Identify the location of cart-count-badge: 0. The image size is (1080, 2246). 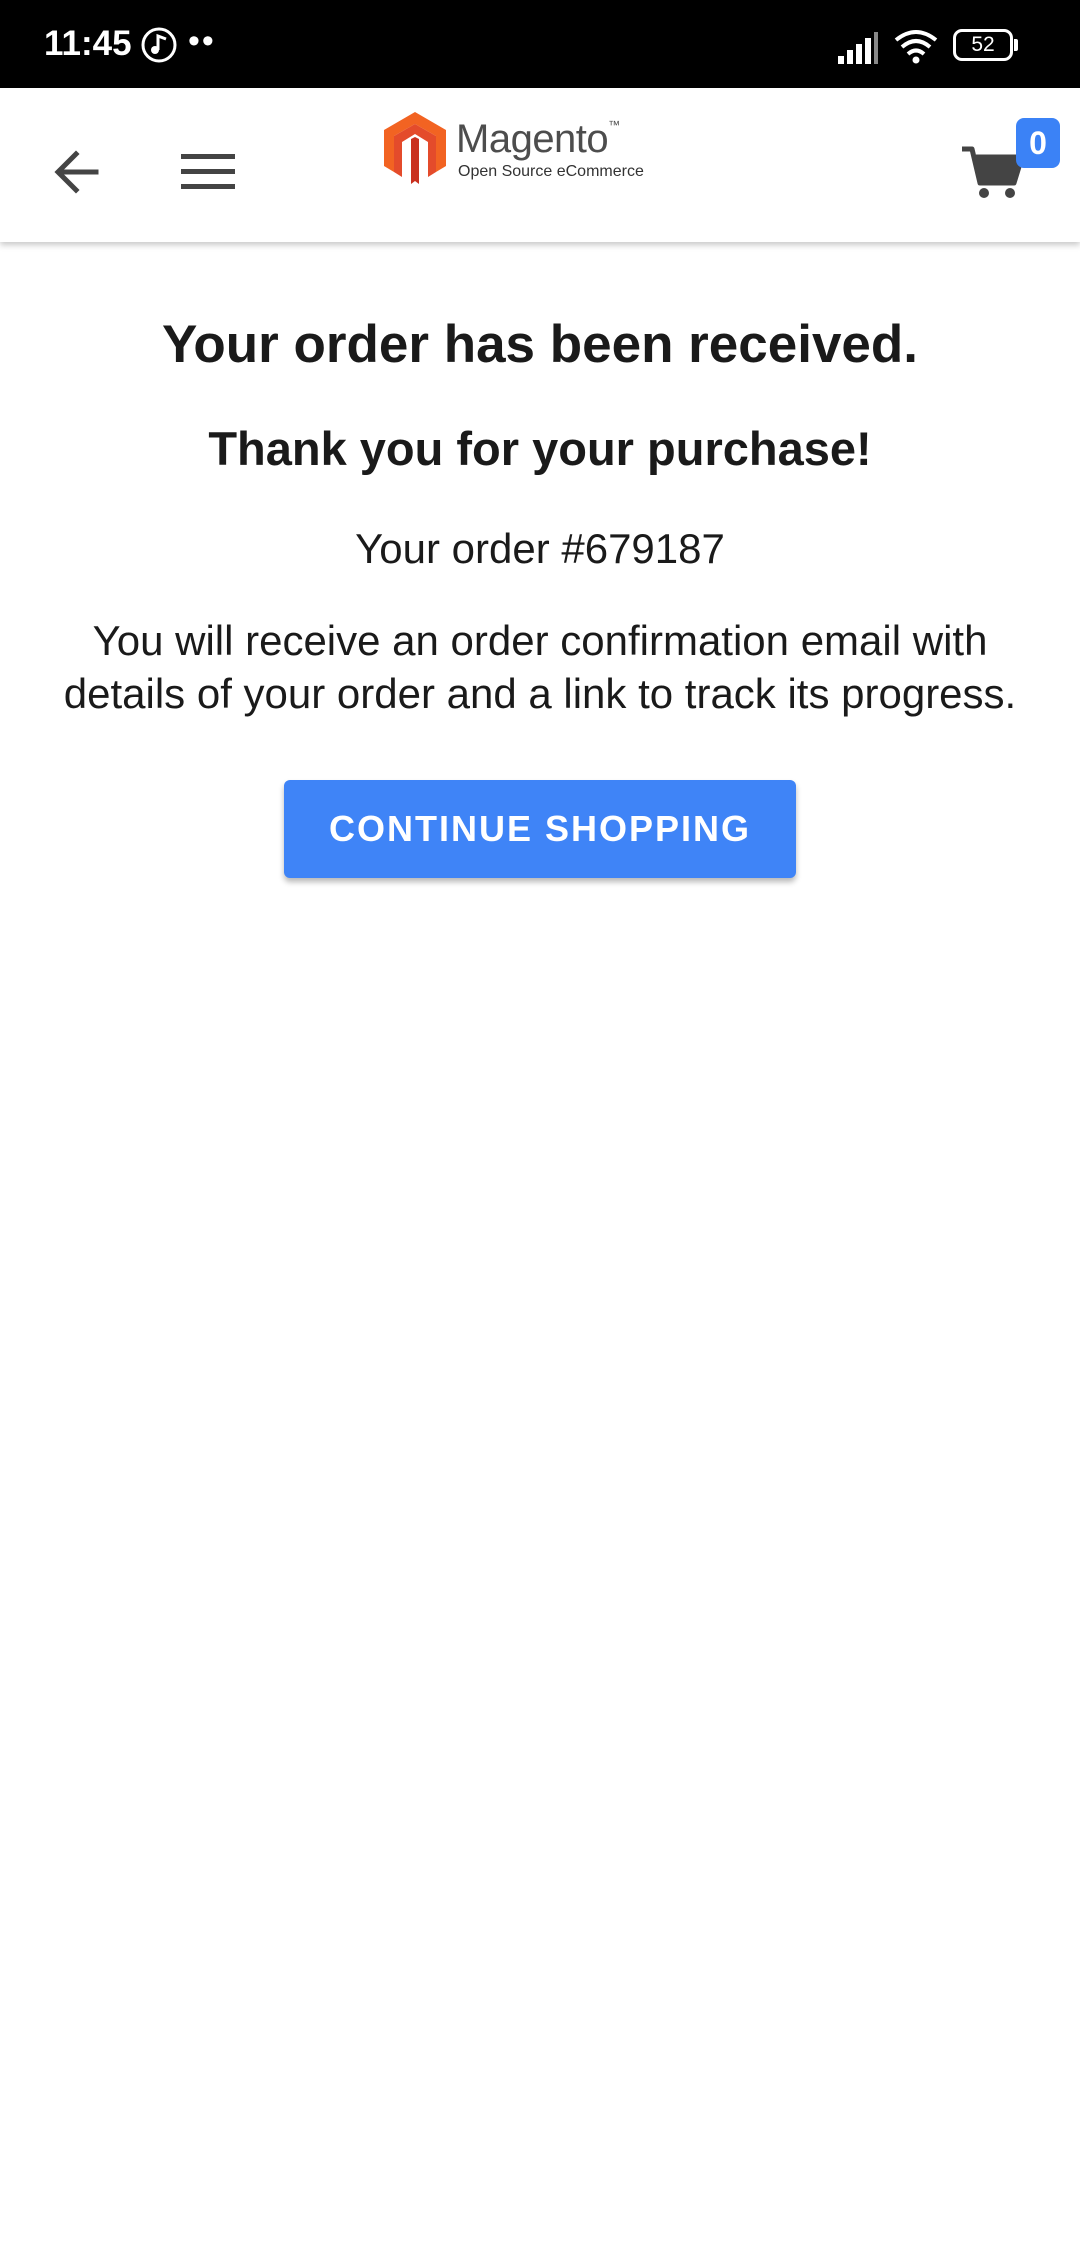
(1038, 143).